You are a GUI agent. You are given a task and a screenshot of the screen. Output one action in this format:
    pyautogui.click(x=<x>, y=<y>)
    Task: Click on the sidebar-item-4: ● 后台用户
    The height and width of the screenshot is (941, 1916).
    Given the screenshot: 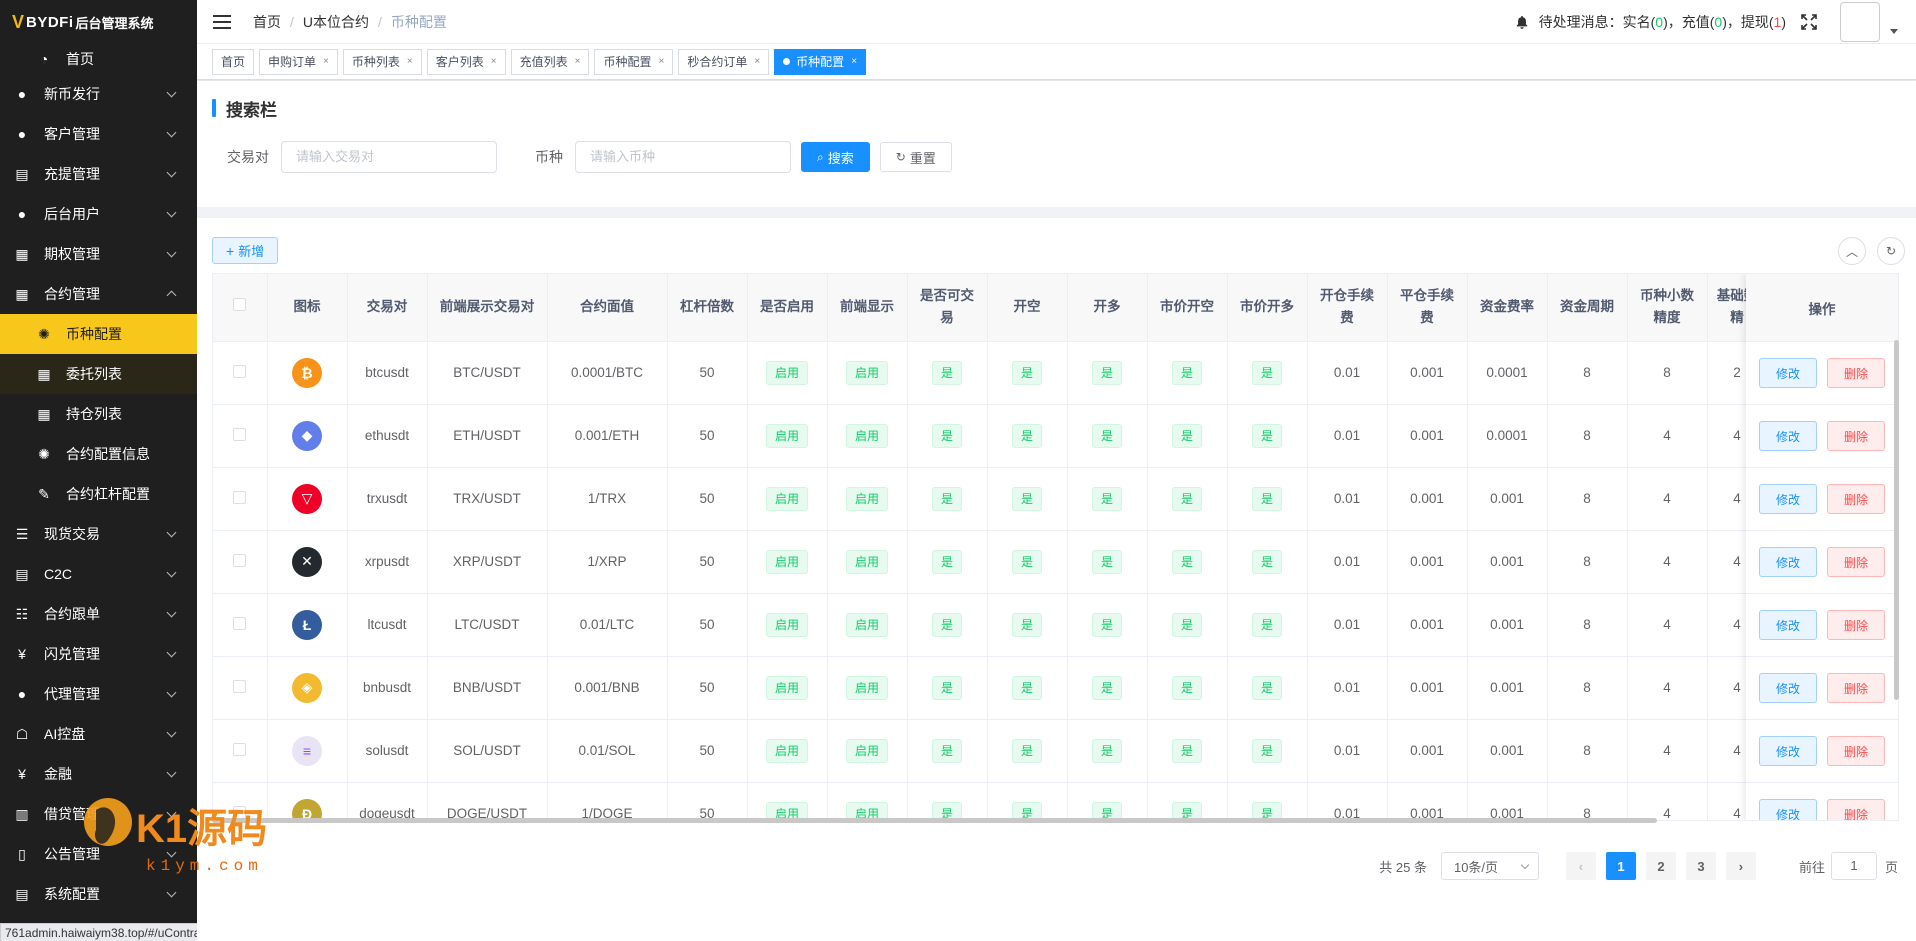 What is the action you would take?
    pyautogui.click(x=98, y=214)
    